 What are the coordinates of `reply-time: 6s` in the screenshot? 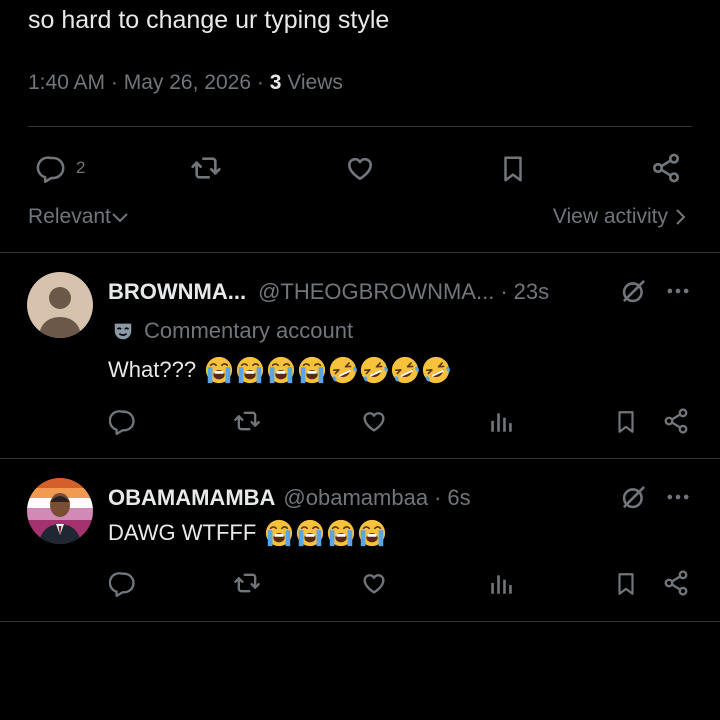 It's located at (458, 498).